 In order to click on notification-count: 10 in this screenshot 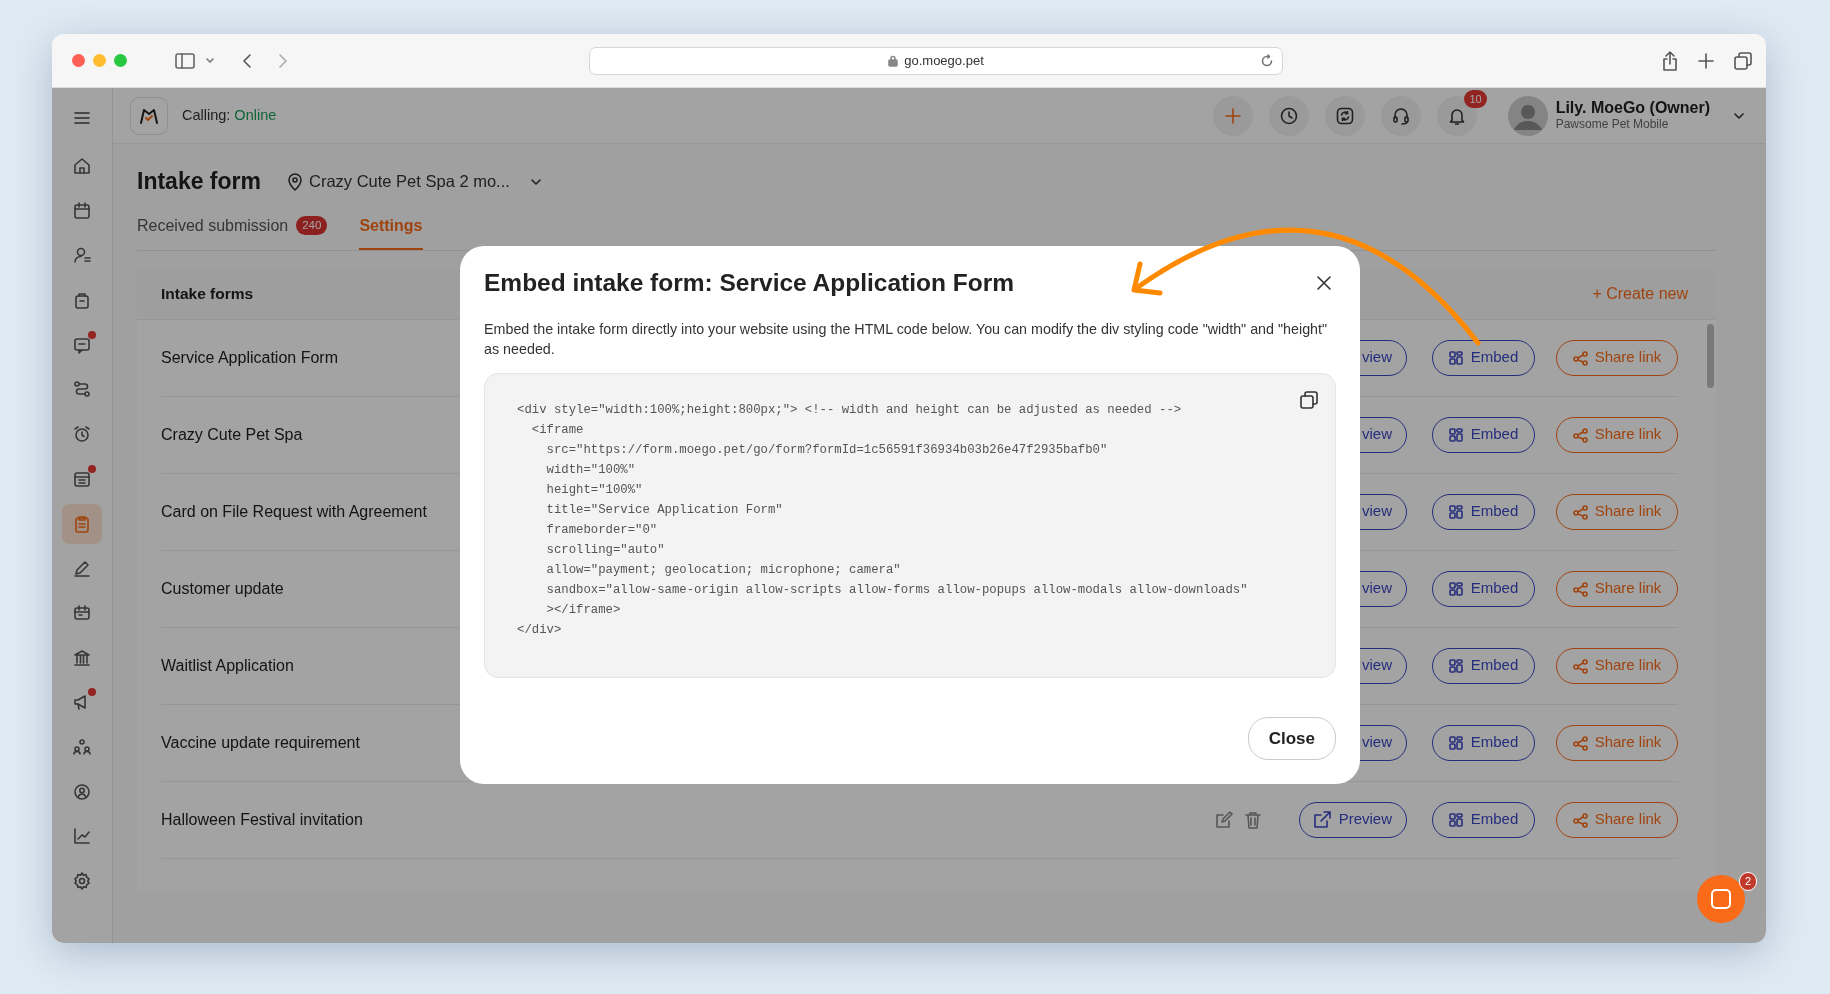, I will do `click(1475, 98)`.